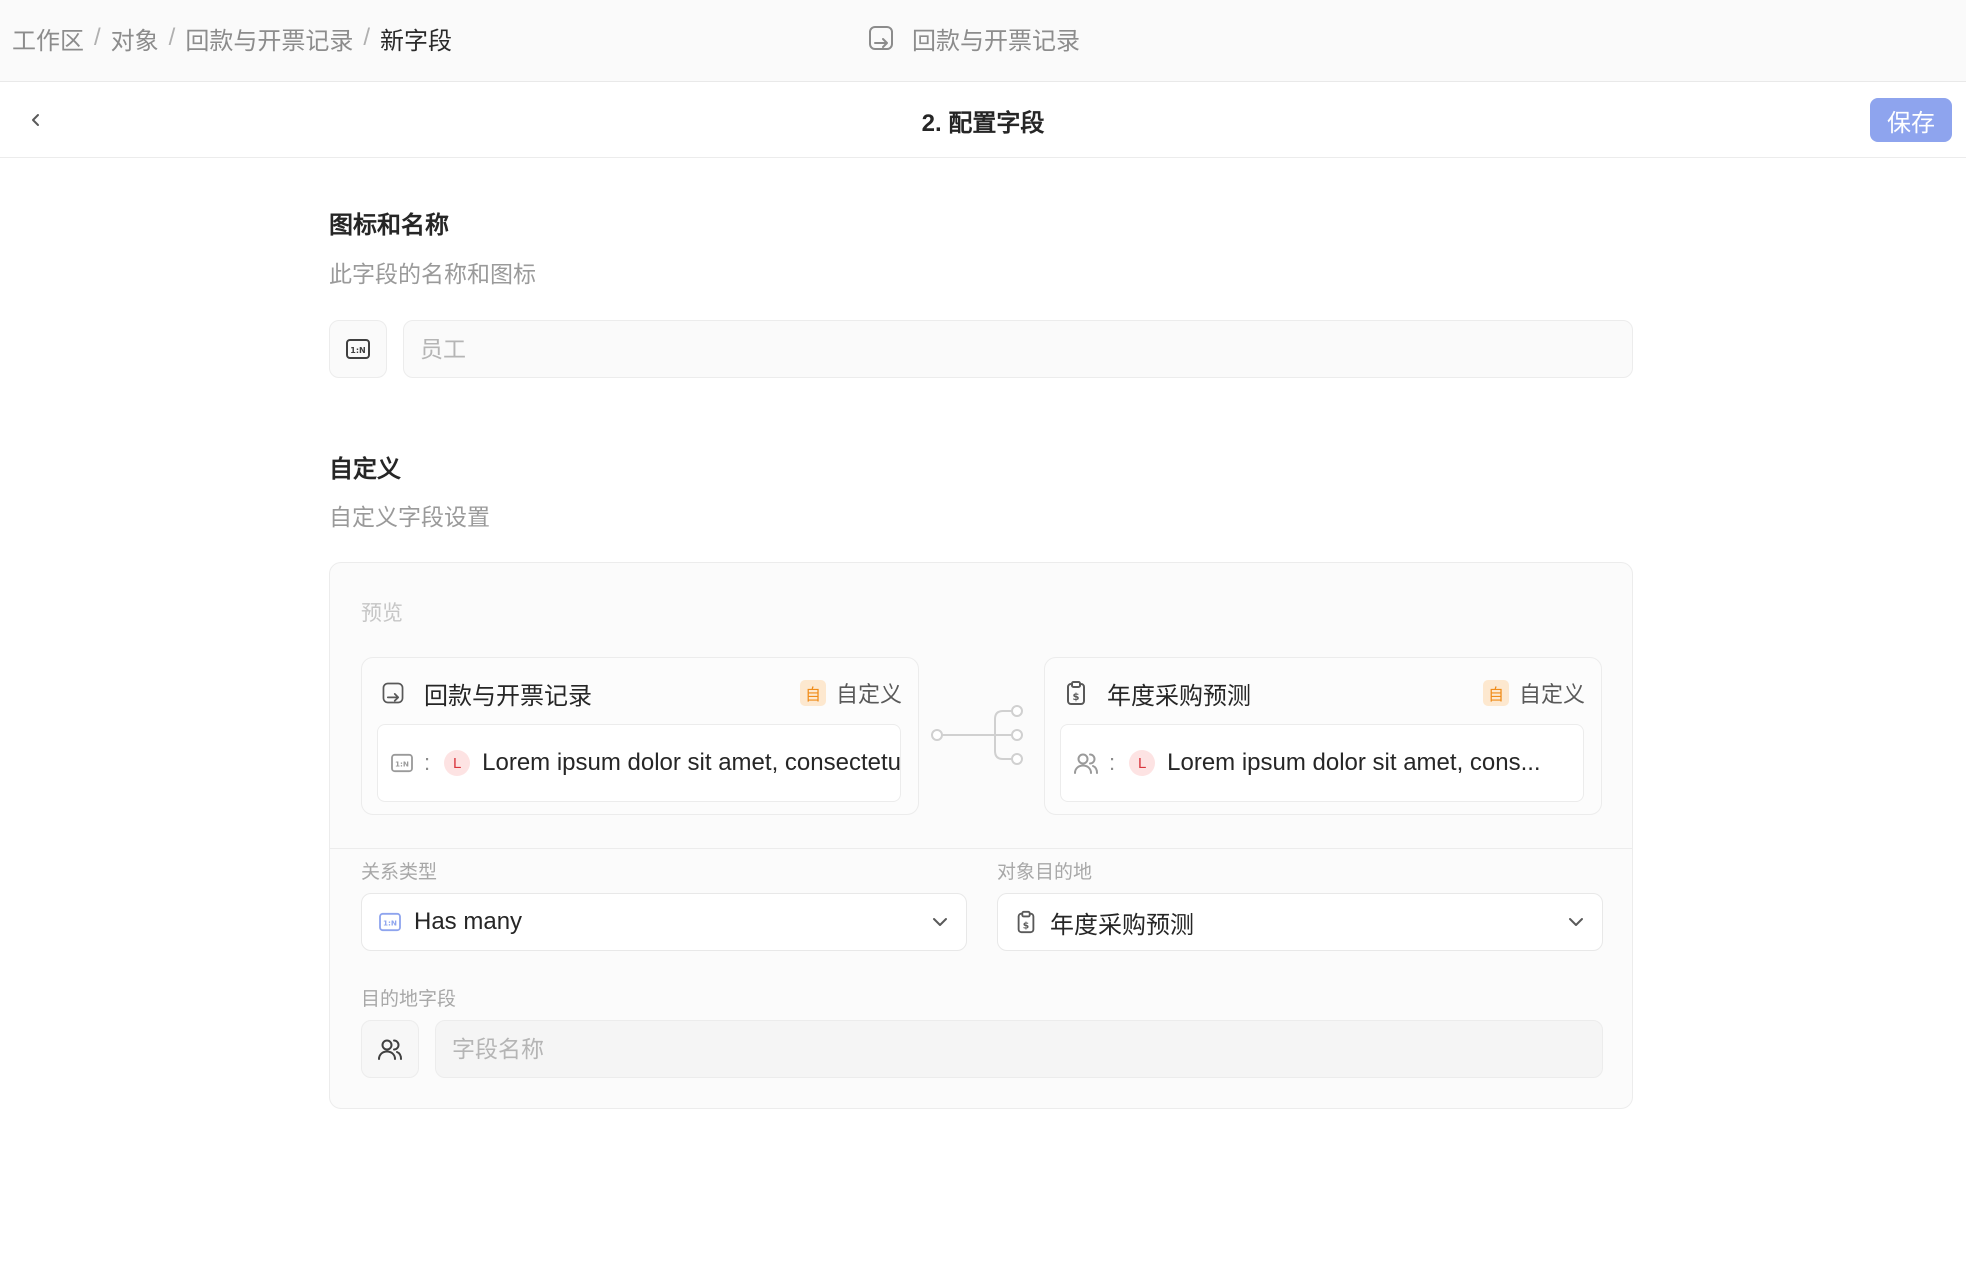  I want to click on header-object: 回款与开票记录, so click(973, 38).